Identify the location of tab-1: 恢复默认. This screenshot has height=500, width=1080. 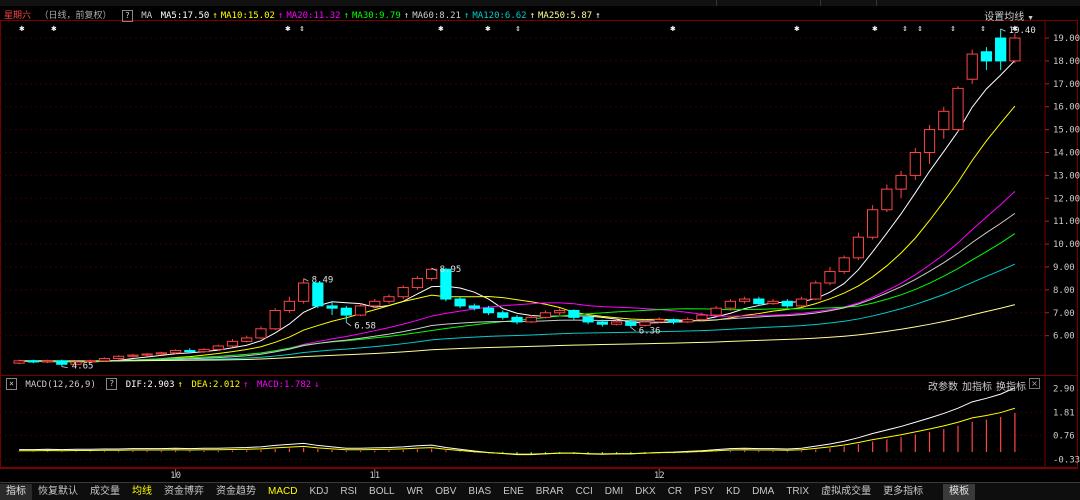
(58, 492).